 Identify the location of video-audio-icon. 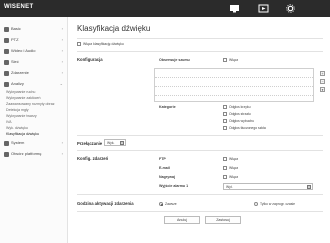
(6, 51).